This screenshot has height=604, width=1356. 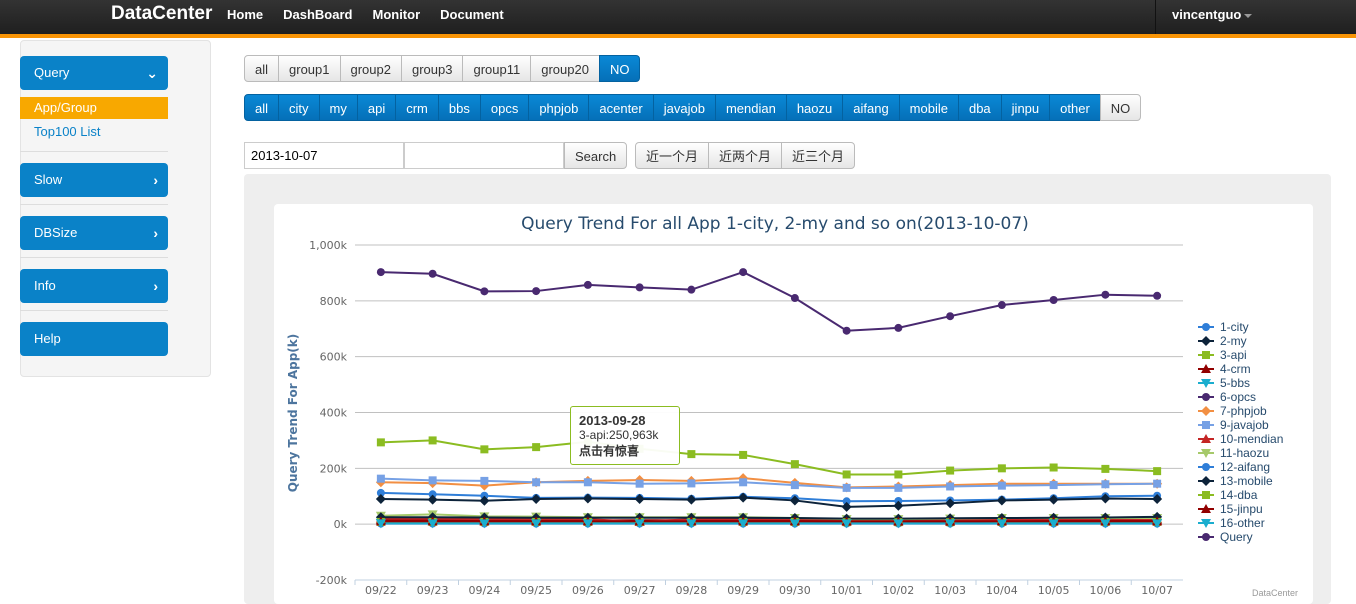 I want to click on legend-item: 12-aifang, so click(x=1240, y=467).